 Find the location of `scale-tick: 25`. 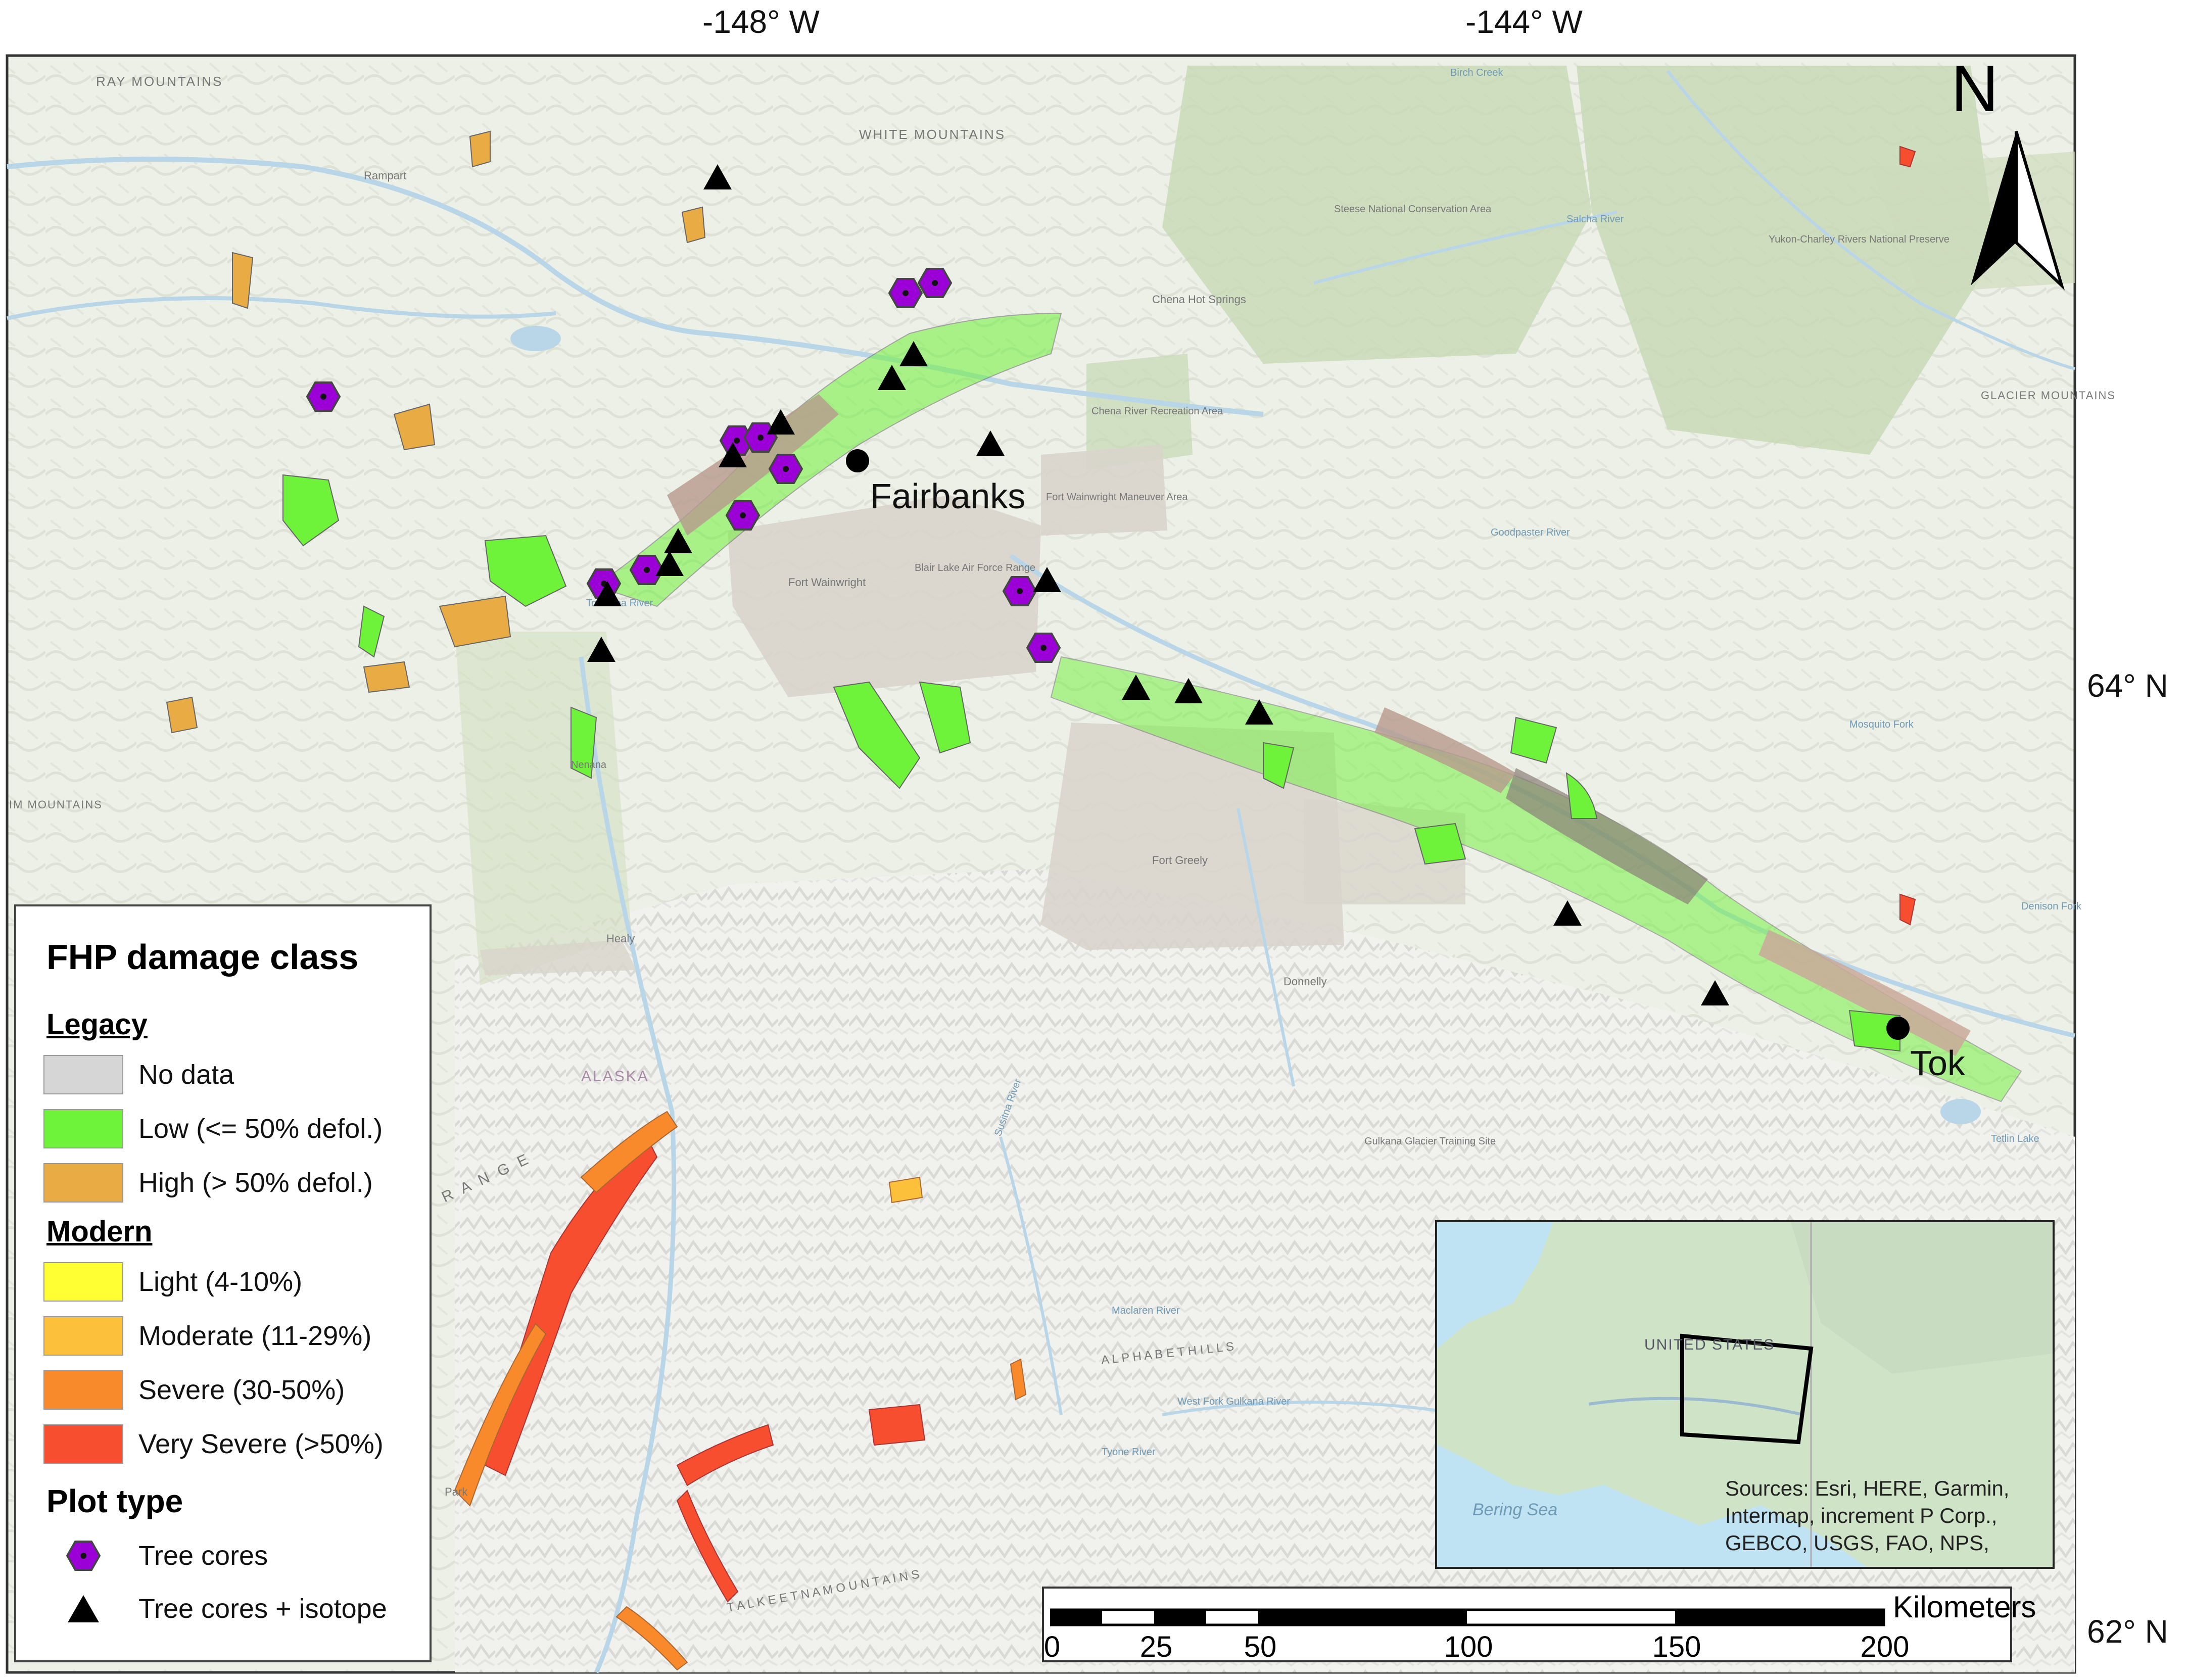

scale-tick: 25 is located at coordinates (1156, 1647).